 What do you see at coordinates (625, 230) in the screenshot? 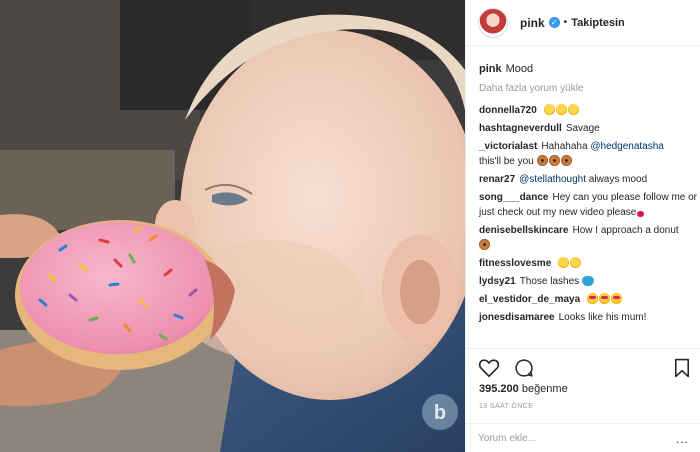
I see `comment-text: How I approach a donut` at bounding box center [625, 230].